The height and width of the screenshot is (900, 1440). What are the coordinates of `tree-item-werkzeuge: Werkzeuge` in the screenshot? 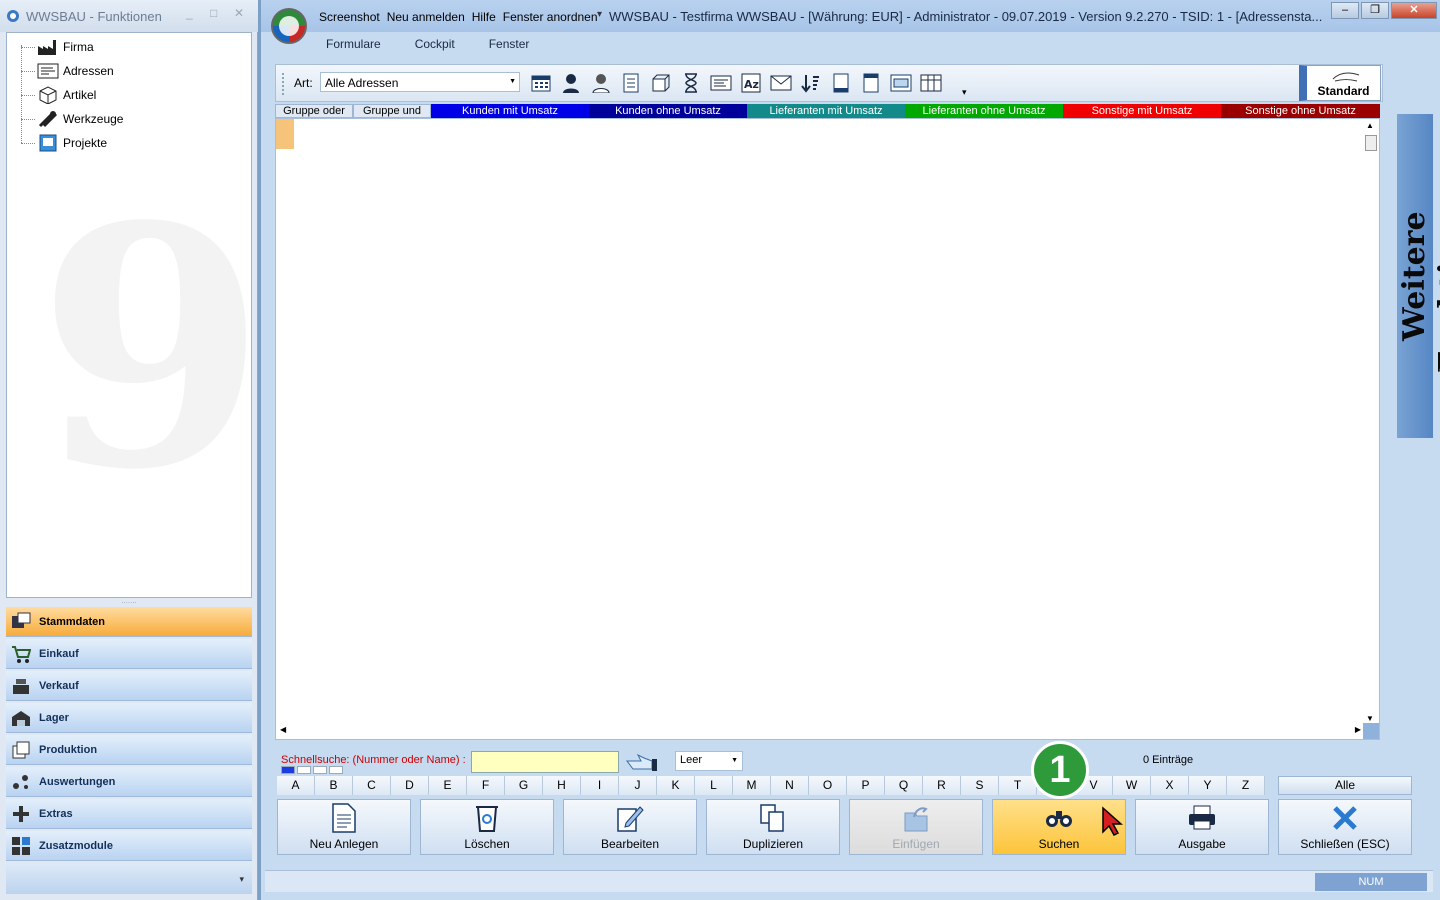 It's located at (72, 119).